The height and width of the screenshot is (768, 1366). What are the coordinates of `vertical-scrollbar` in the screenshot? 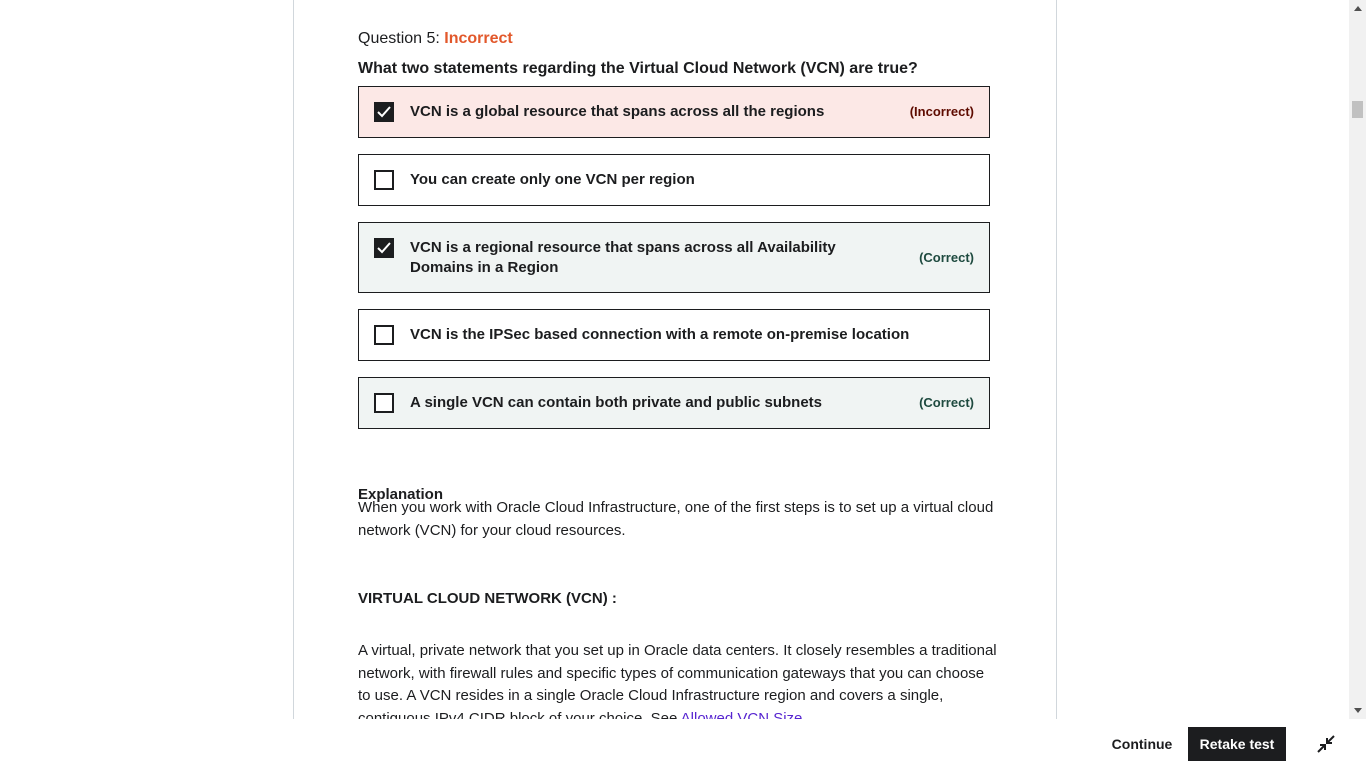 It's located at (1357, 359).